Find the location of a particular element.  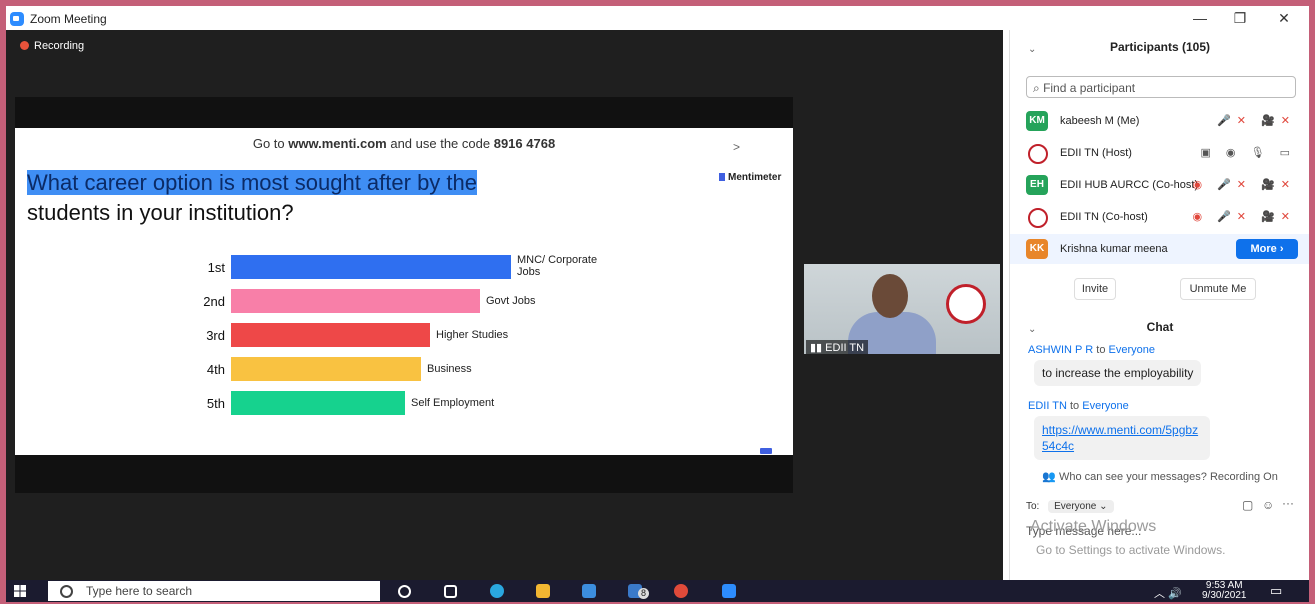

to-label: To: is located at coordinates (1033, 506).